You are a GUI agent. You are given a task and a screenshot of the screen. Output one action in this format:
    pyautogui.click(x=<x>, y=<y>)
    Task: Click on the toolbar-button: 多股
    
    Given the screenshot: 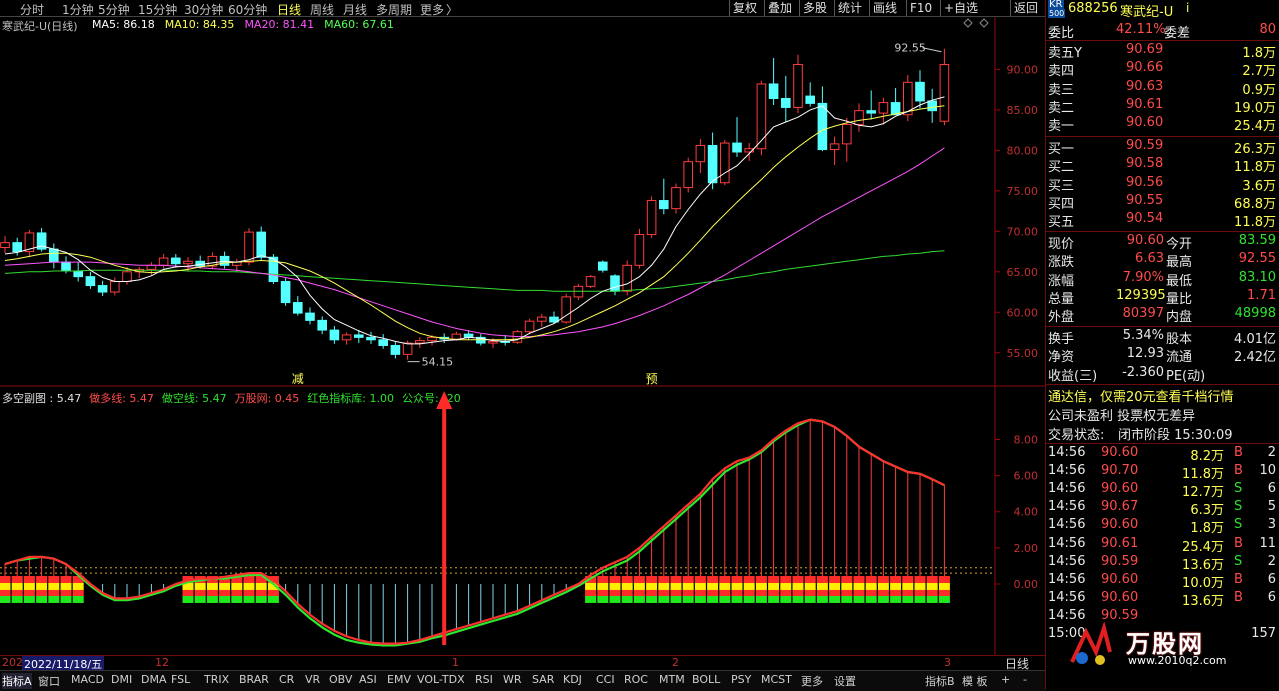 What is the action you would take?
    pyautogui.click(x=814, y=8)
    